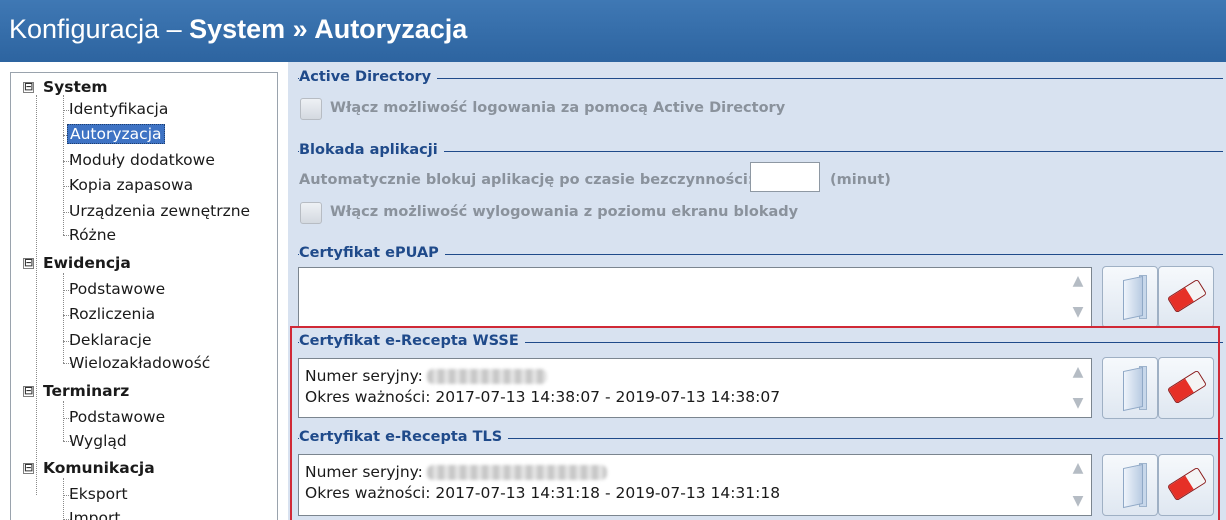 The width and height of the screenshot is (1226, 520). I want to click on tree-item-kopia-zapasowa: Kopia zapasowa, so click(131, 185).